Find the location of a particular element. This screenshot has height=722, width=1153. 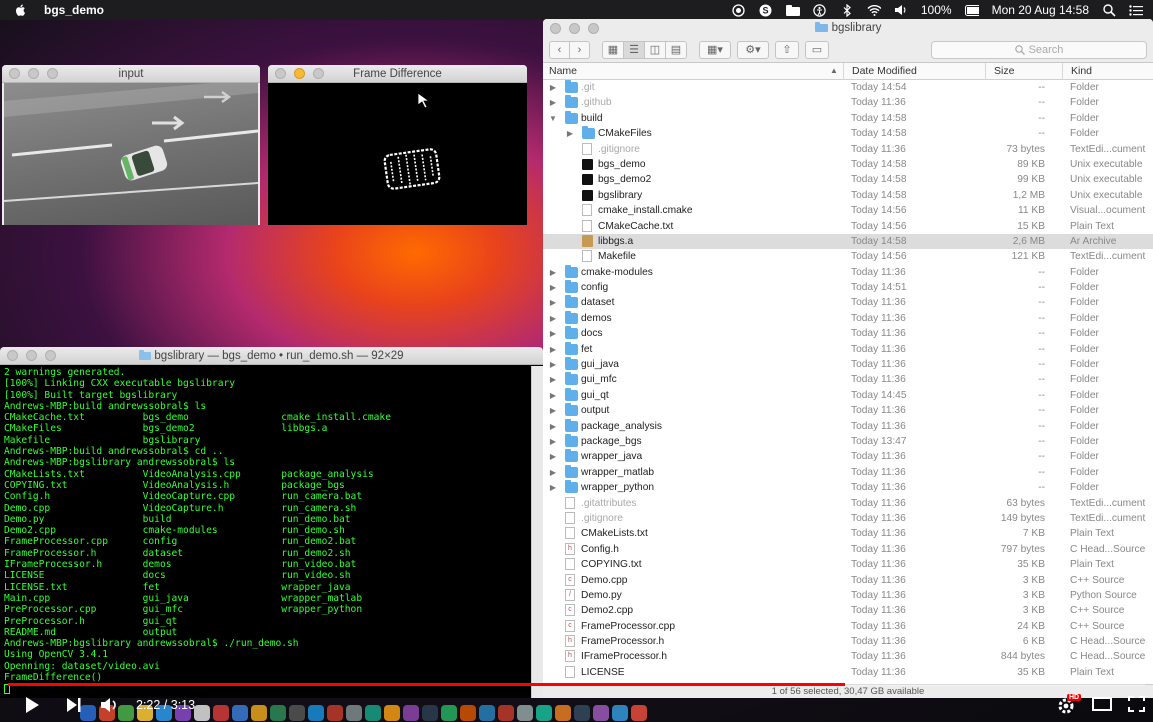

file-row: bgs_demo2 Today 14:58 99 KB Unix executable is located at coordinates (848, 179).